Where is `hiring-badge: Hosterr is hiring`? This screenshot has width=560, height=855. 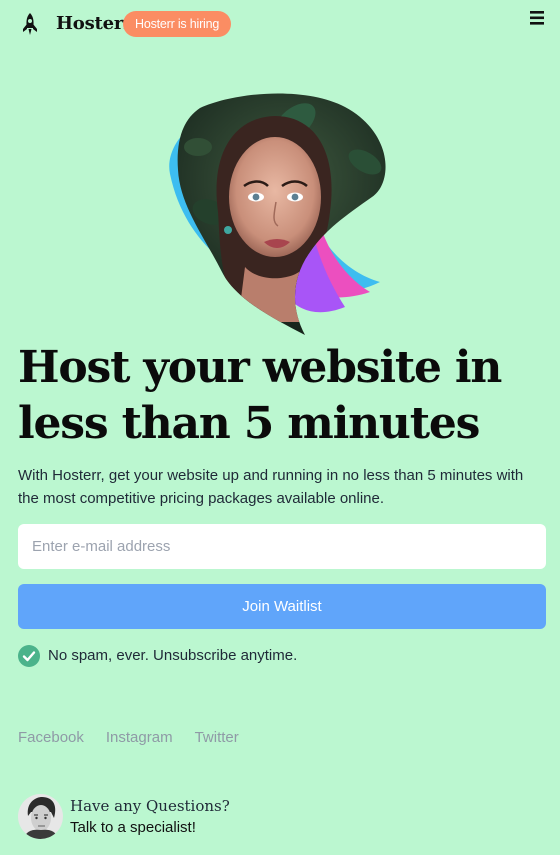
hiring-badge: Hosterr is hiring is located at coordinates (177, 24).